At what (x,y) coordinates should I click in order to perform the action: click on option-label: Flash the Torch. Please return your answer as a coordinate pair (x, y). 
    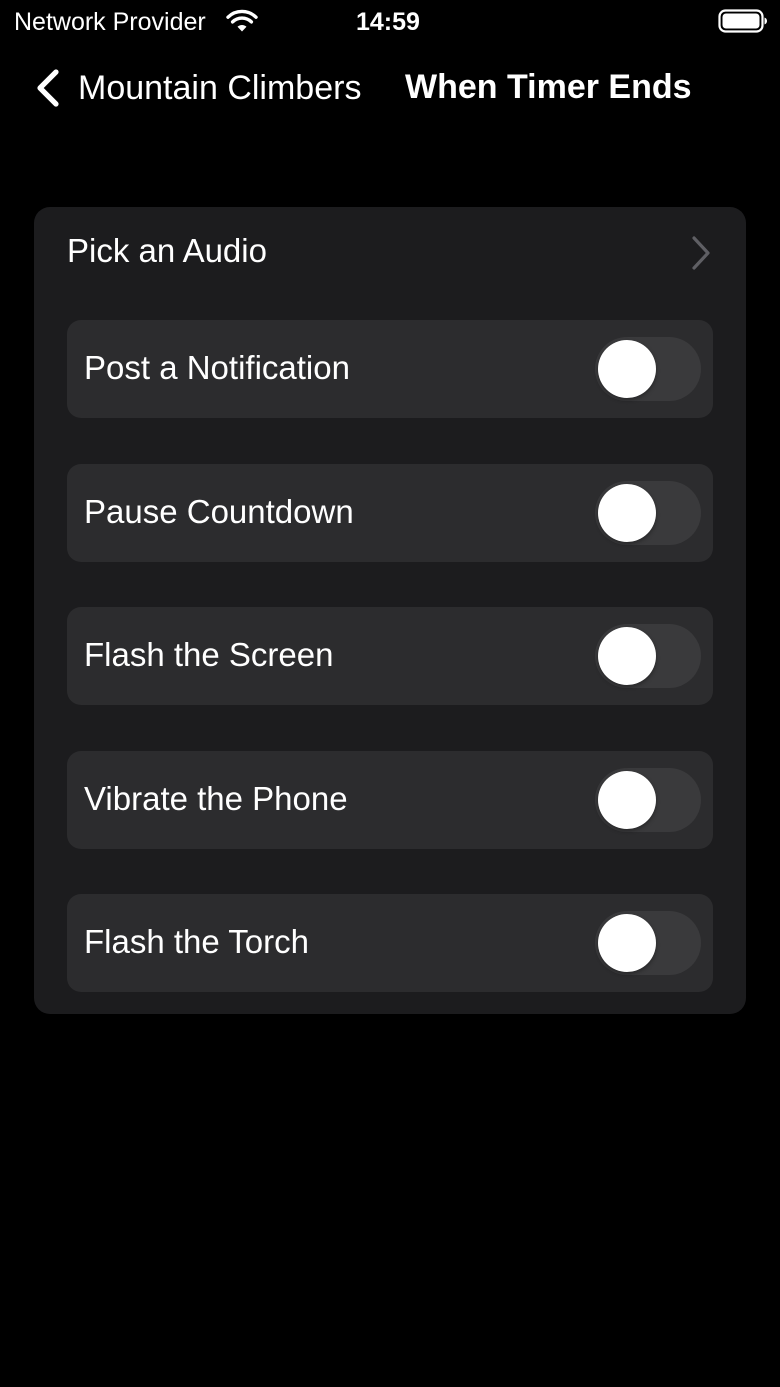
    Looking at the image, I should click on (197, 941).